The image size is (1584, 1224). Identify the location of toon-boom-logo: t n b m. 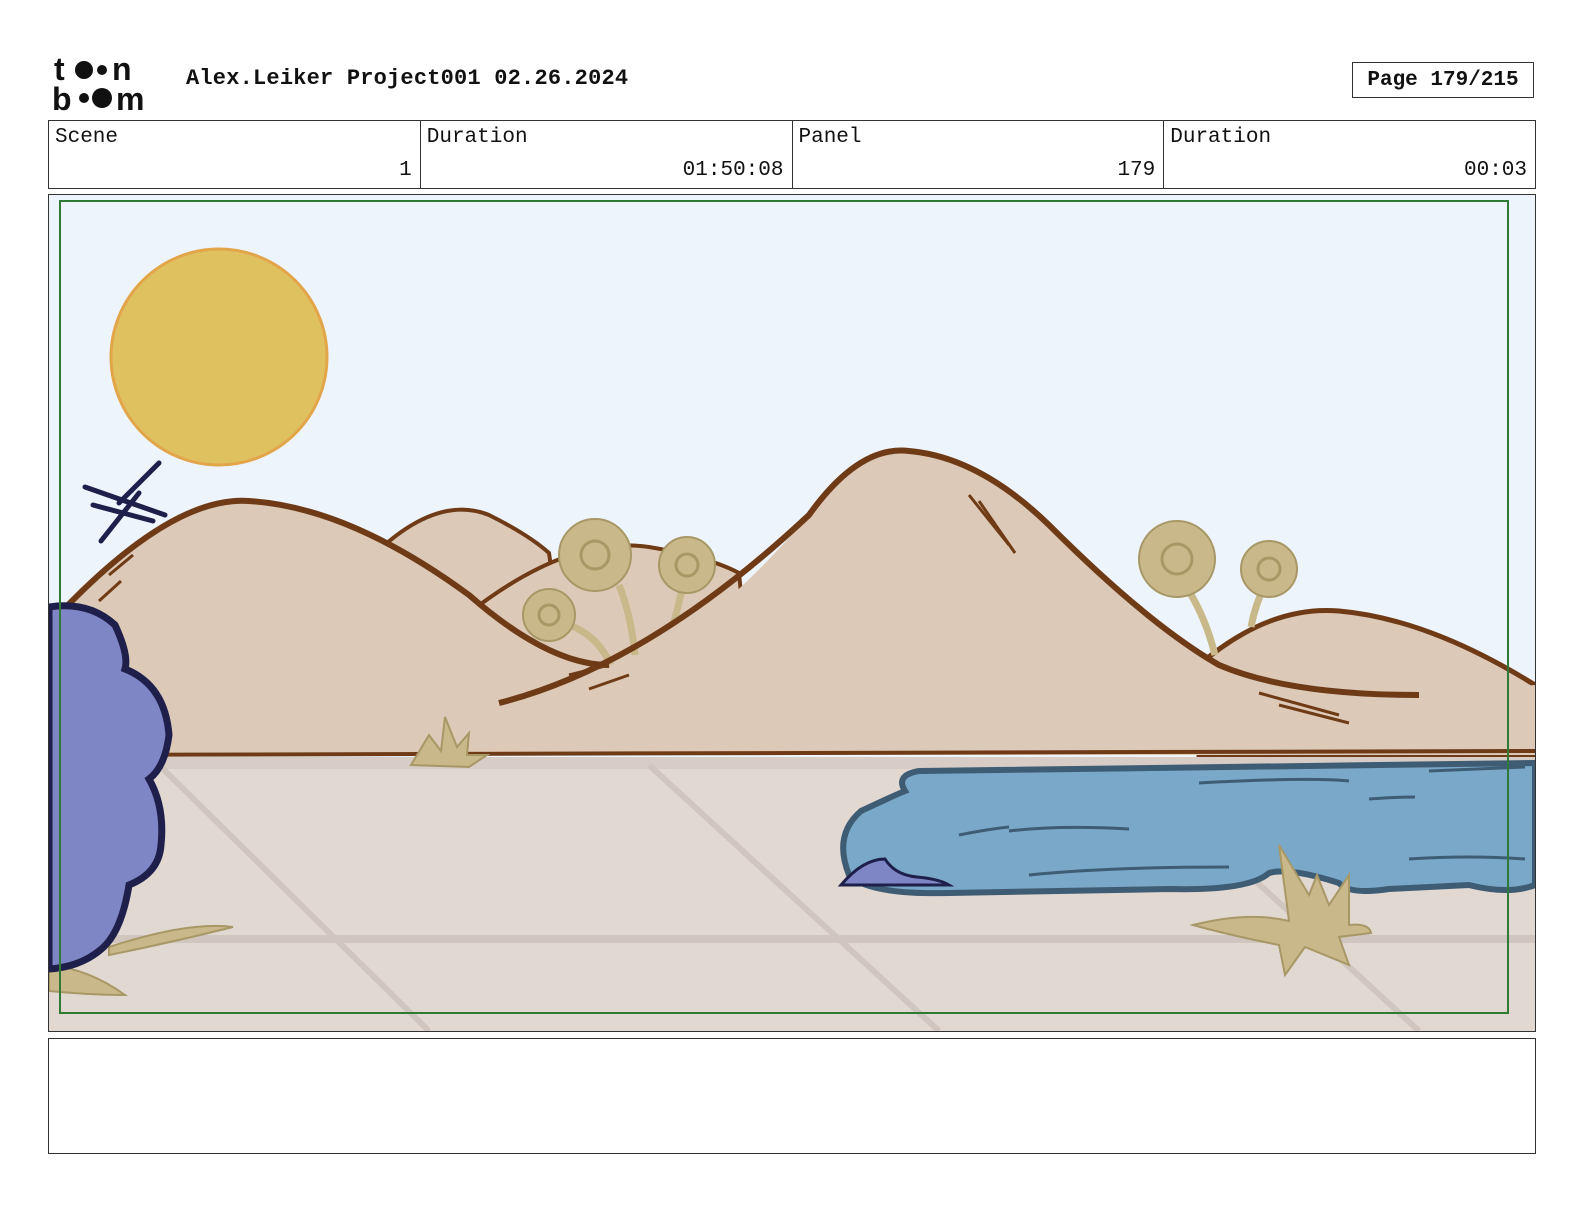
(98, 82).